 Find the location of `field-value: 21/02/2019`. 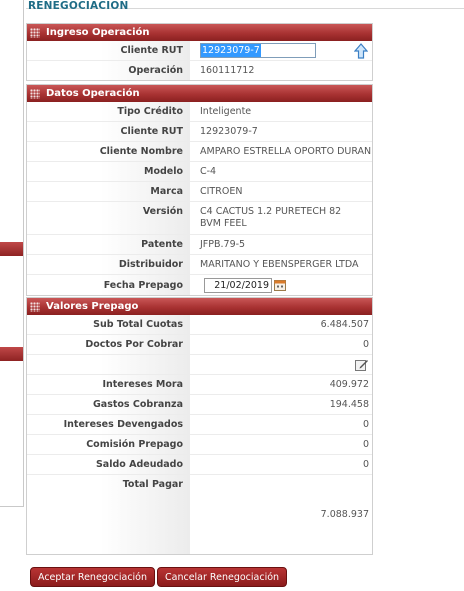

field-value: 21/02/2019 is located at coordinates (281, 285).